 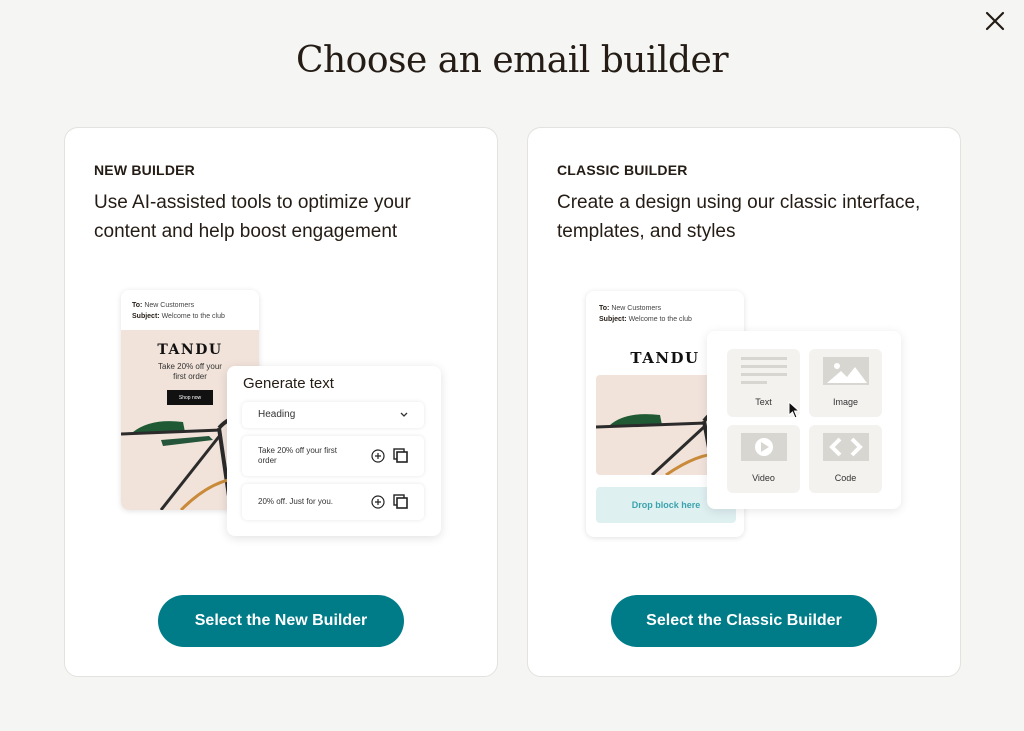 I want to click on suggestion-item: Take 20% off your first order, so click(x=333, y=456).